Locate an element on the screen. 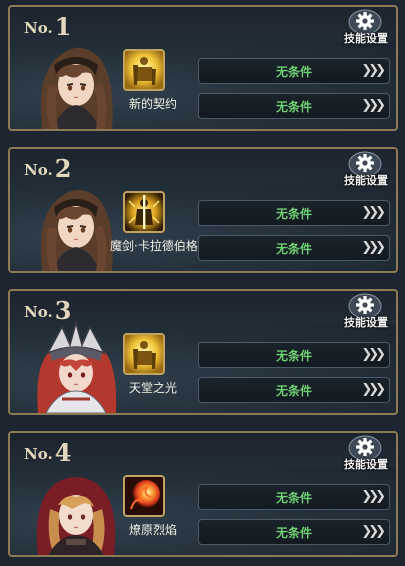 This screenshot has width=405, height=566. skill-name: 魔剑·卡拉德伯格 is located at coordinates (154, 246).